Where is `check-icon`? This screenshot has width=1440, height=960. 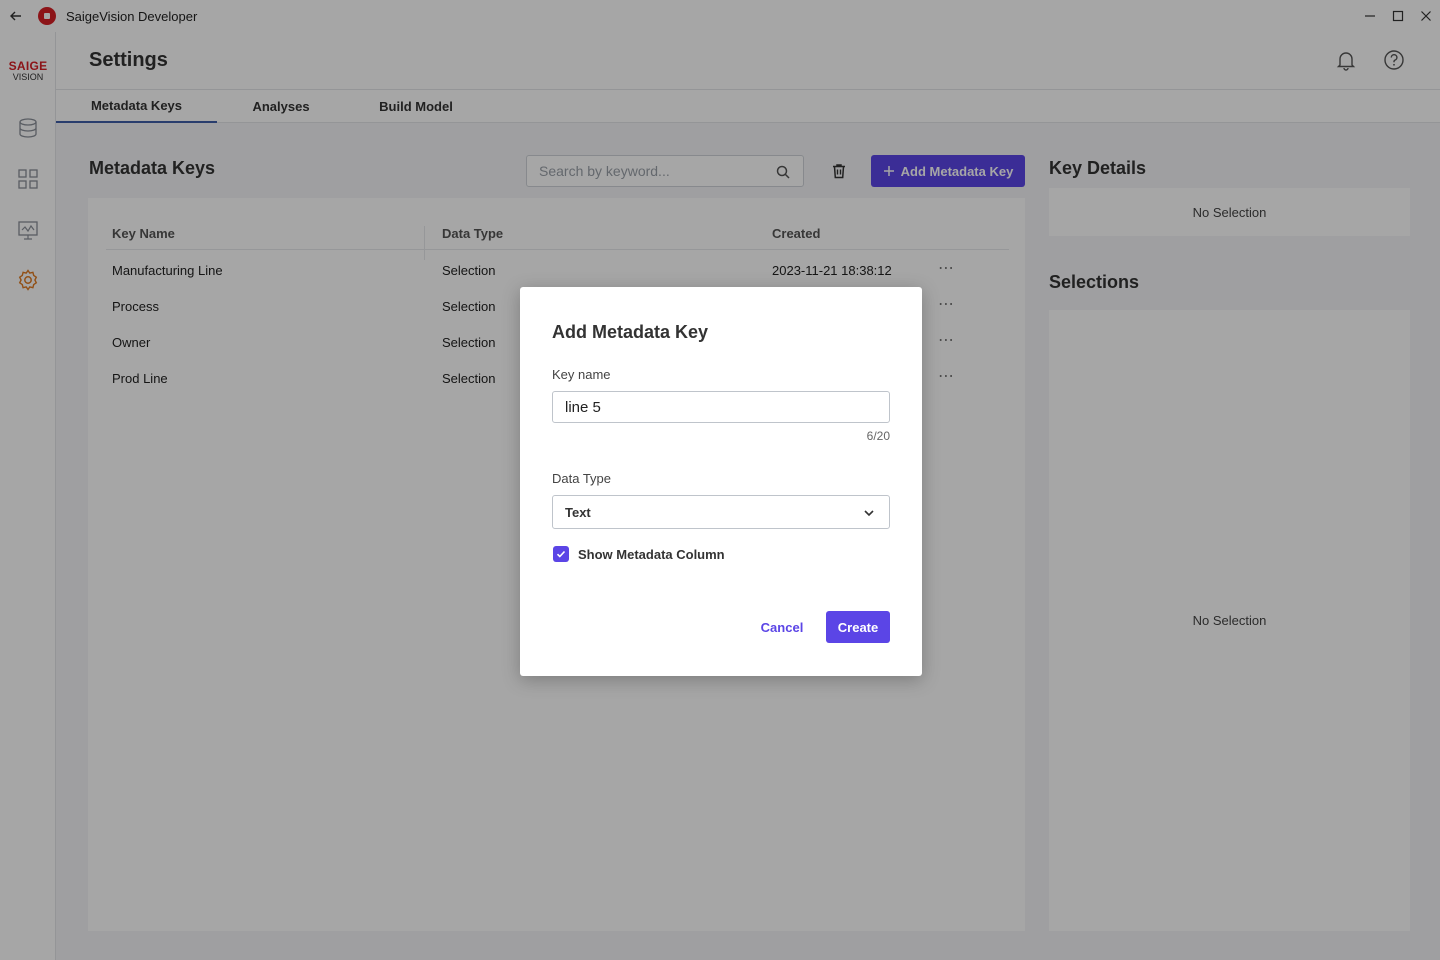 check-icon is located at coordinates (561, 554).